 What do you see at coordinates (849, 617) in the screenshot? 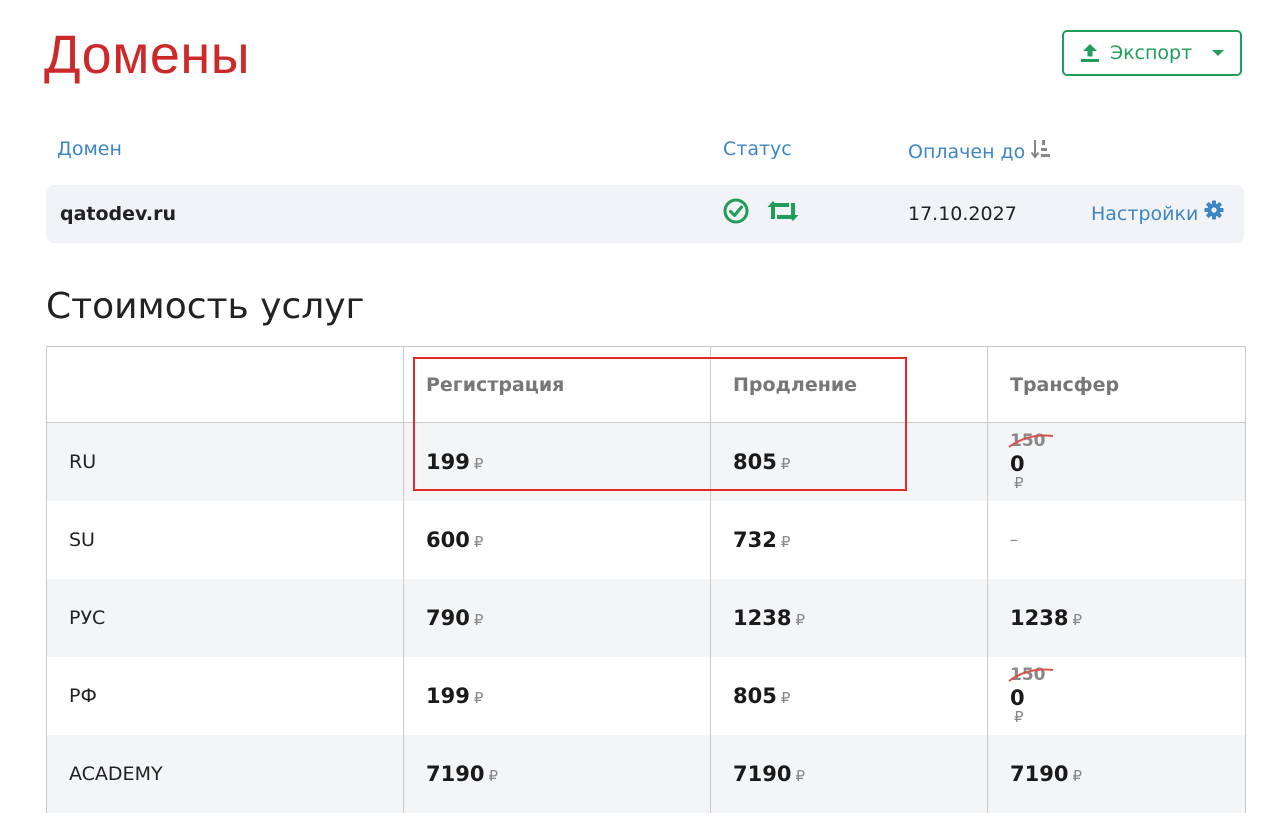
I see `renewal-price: 1238 ₽` at bounding box center [849, 617].